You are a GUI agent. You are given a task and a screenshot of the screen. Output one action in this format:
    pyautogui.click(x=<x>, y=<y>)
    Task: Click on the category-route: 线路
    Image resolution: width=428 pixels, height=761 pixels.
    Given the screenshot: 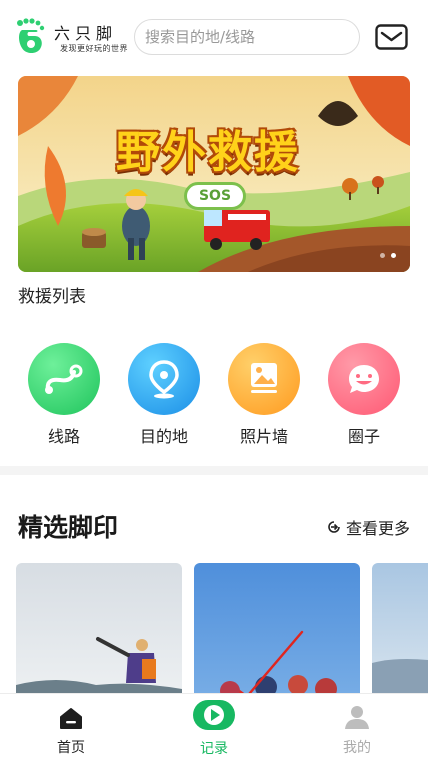 What is the action you would take?
    pyautogui.click(x=64, y=395)
    